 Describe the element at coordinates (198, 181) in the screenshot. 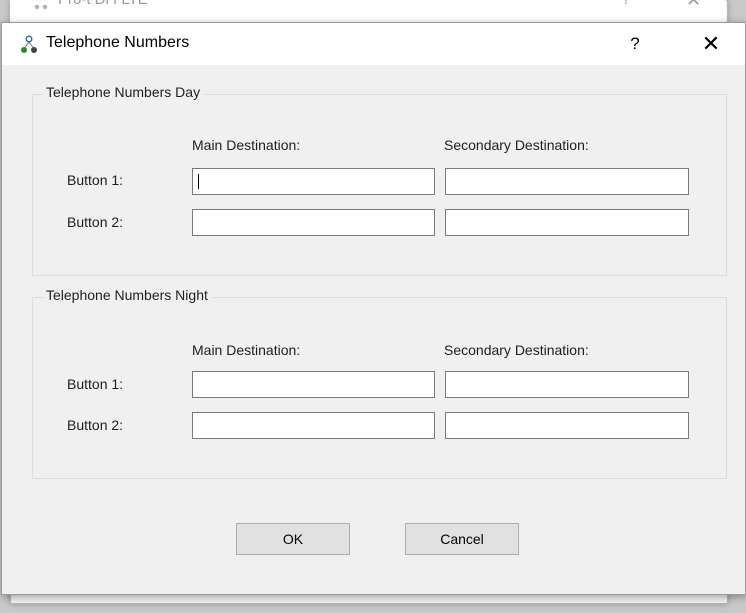

I see `text-caret` at that location.